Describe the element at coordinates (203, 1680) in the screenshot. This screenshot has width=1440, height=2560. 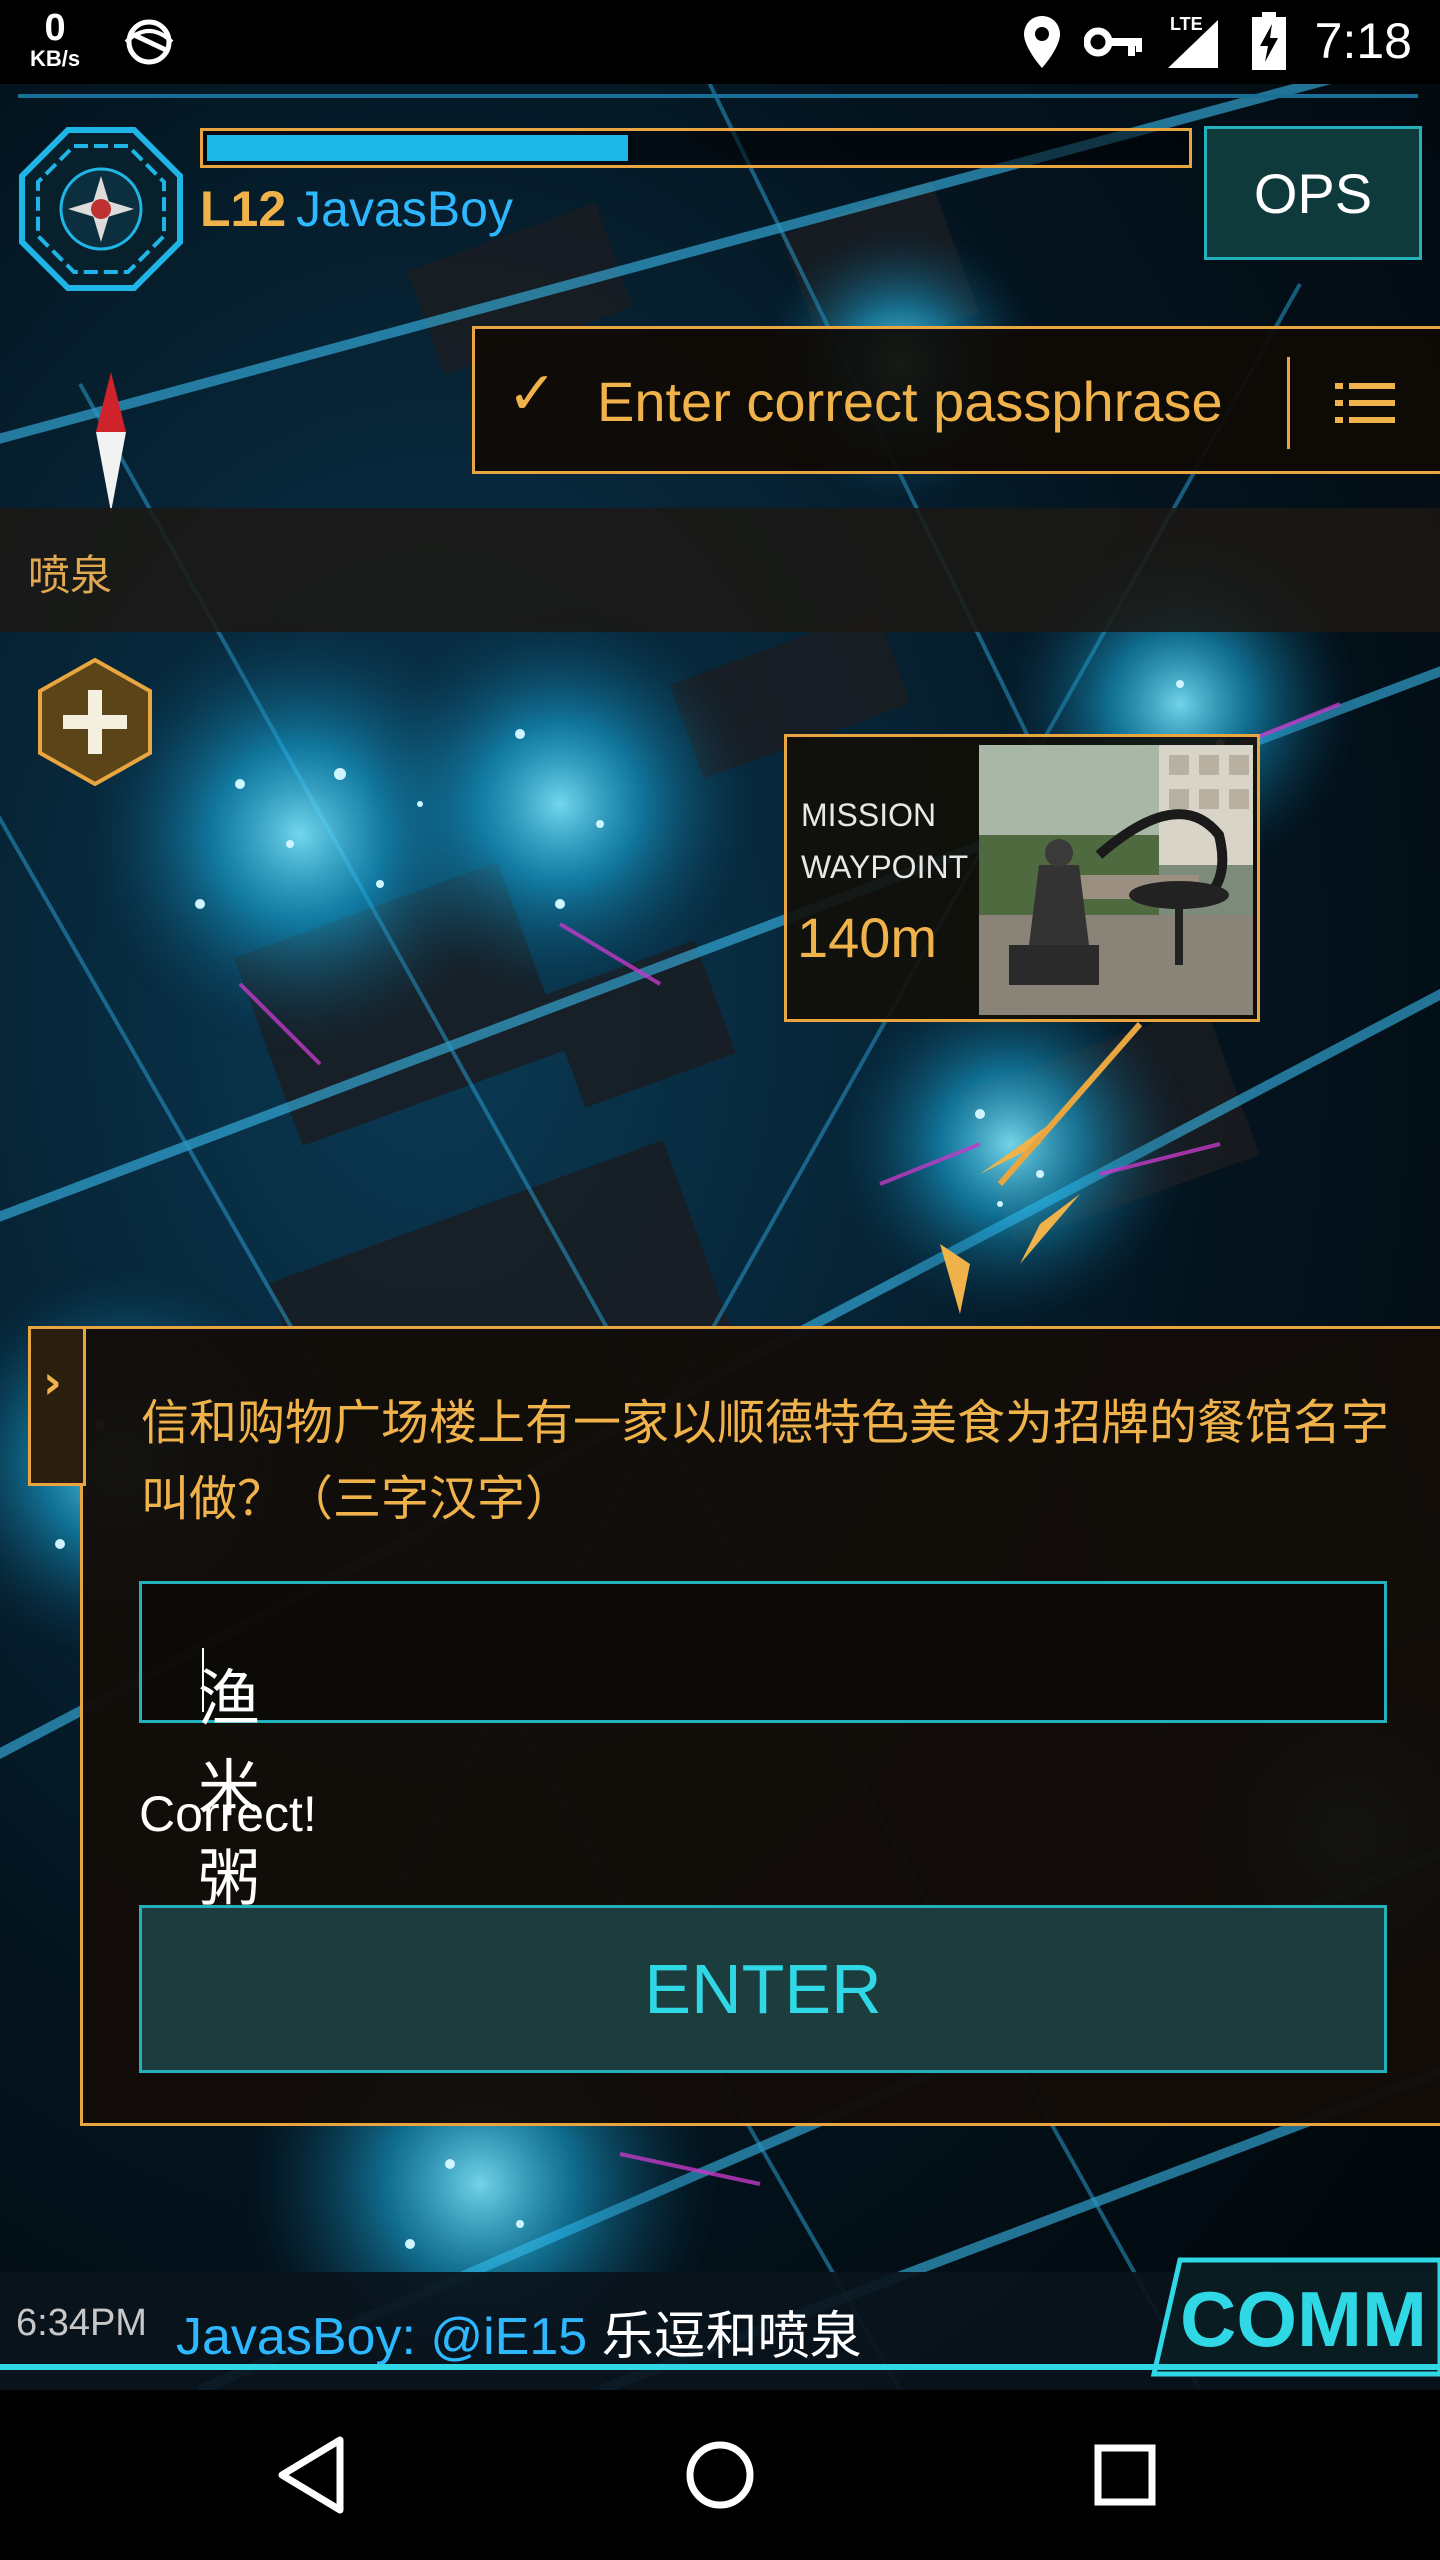
I see `text-caret` at that location.